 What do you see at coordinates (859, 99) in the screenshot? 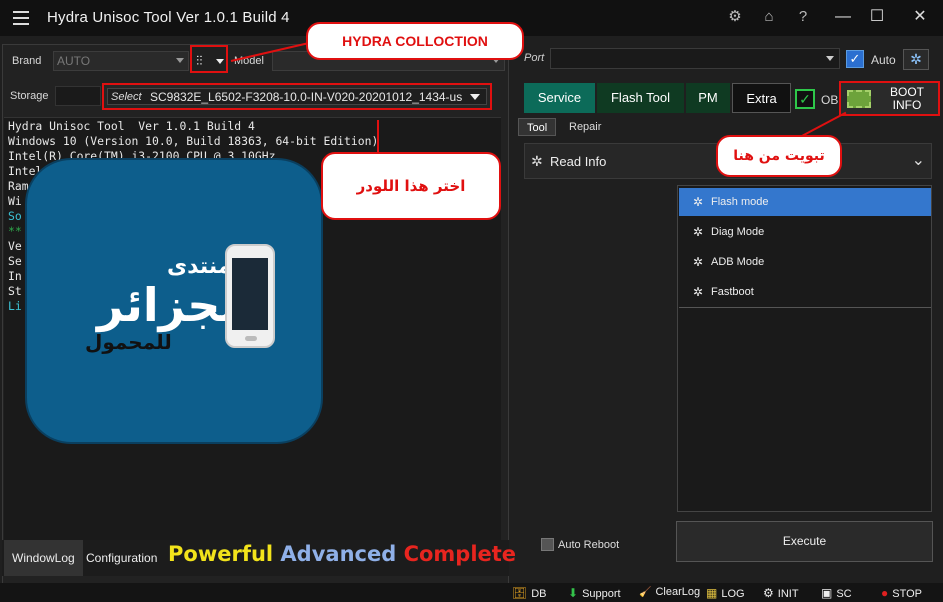
I see `chip-icon` at bounding box center [859, 99].